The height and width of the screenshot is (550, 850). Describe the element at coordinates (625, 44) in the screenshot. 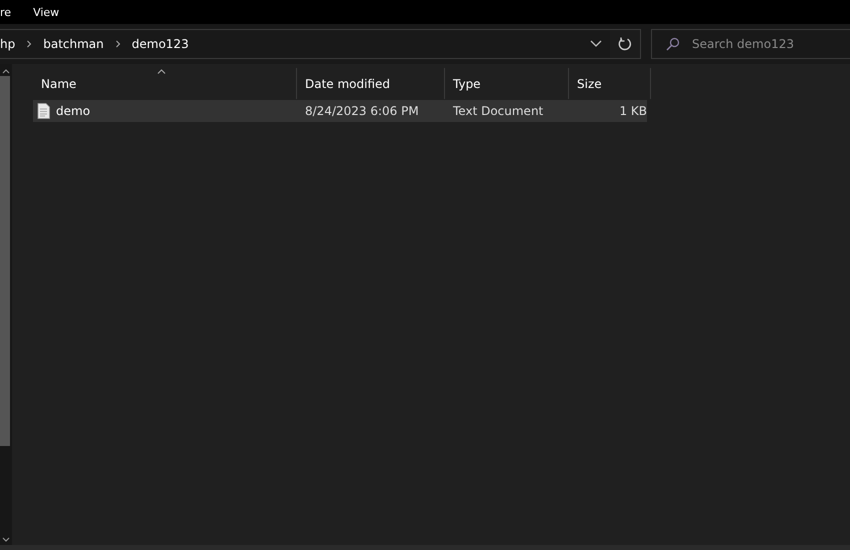

I see `refresh-icon` at that location.